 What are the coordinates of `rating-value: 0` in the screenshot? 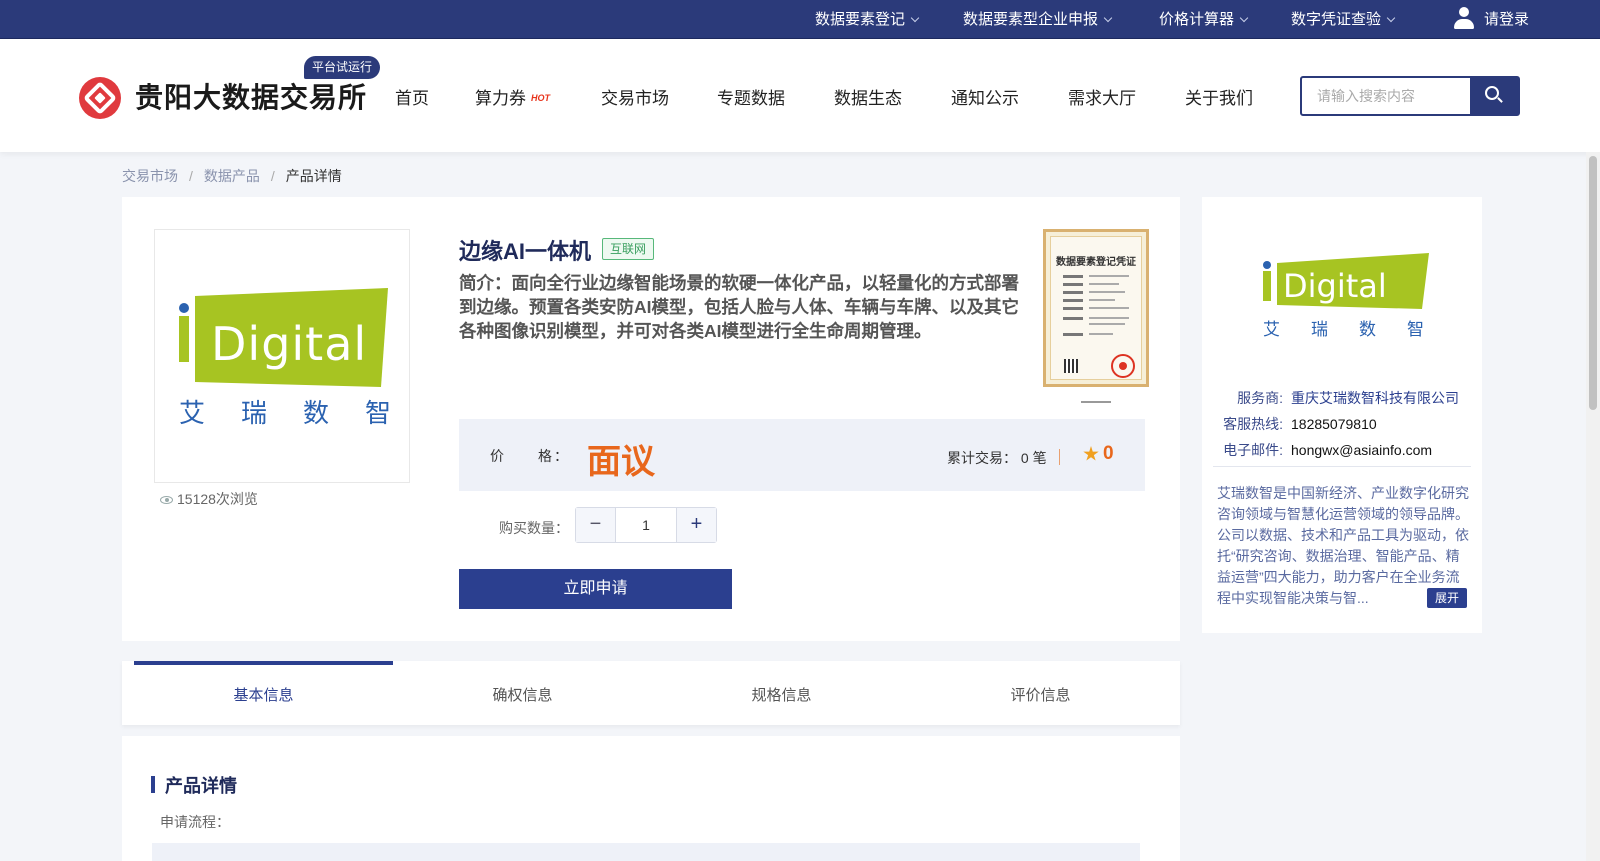 It's located at (1108, 453).